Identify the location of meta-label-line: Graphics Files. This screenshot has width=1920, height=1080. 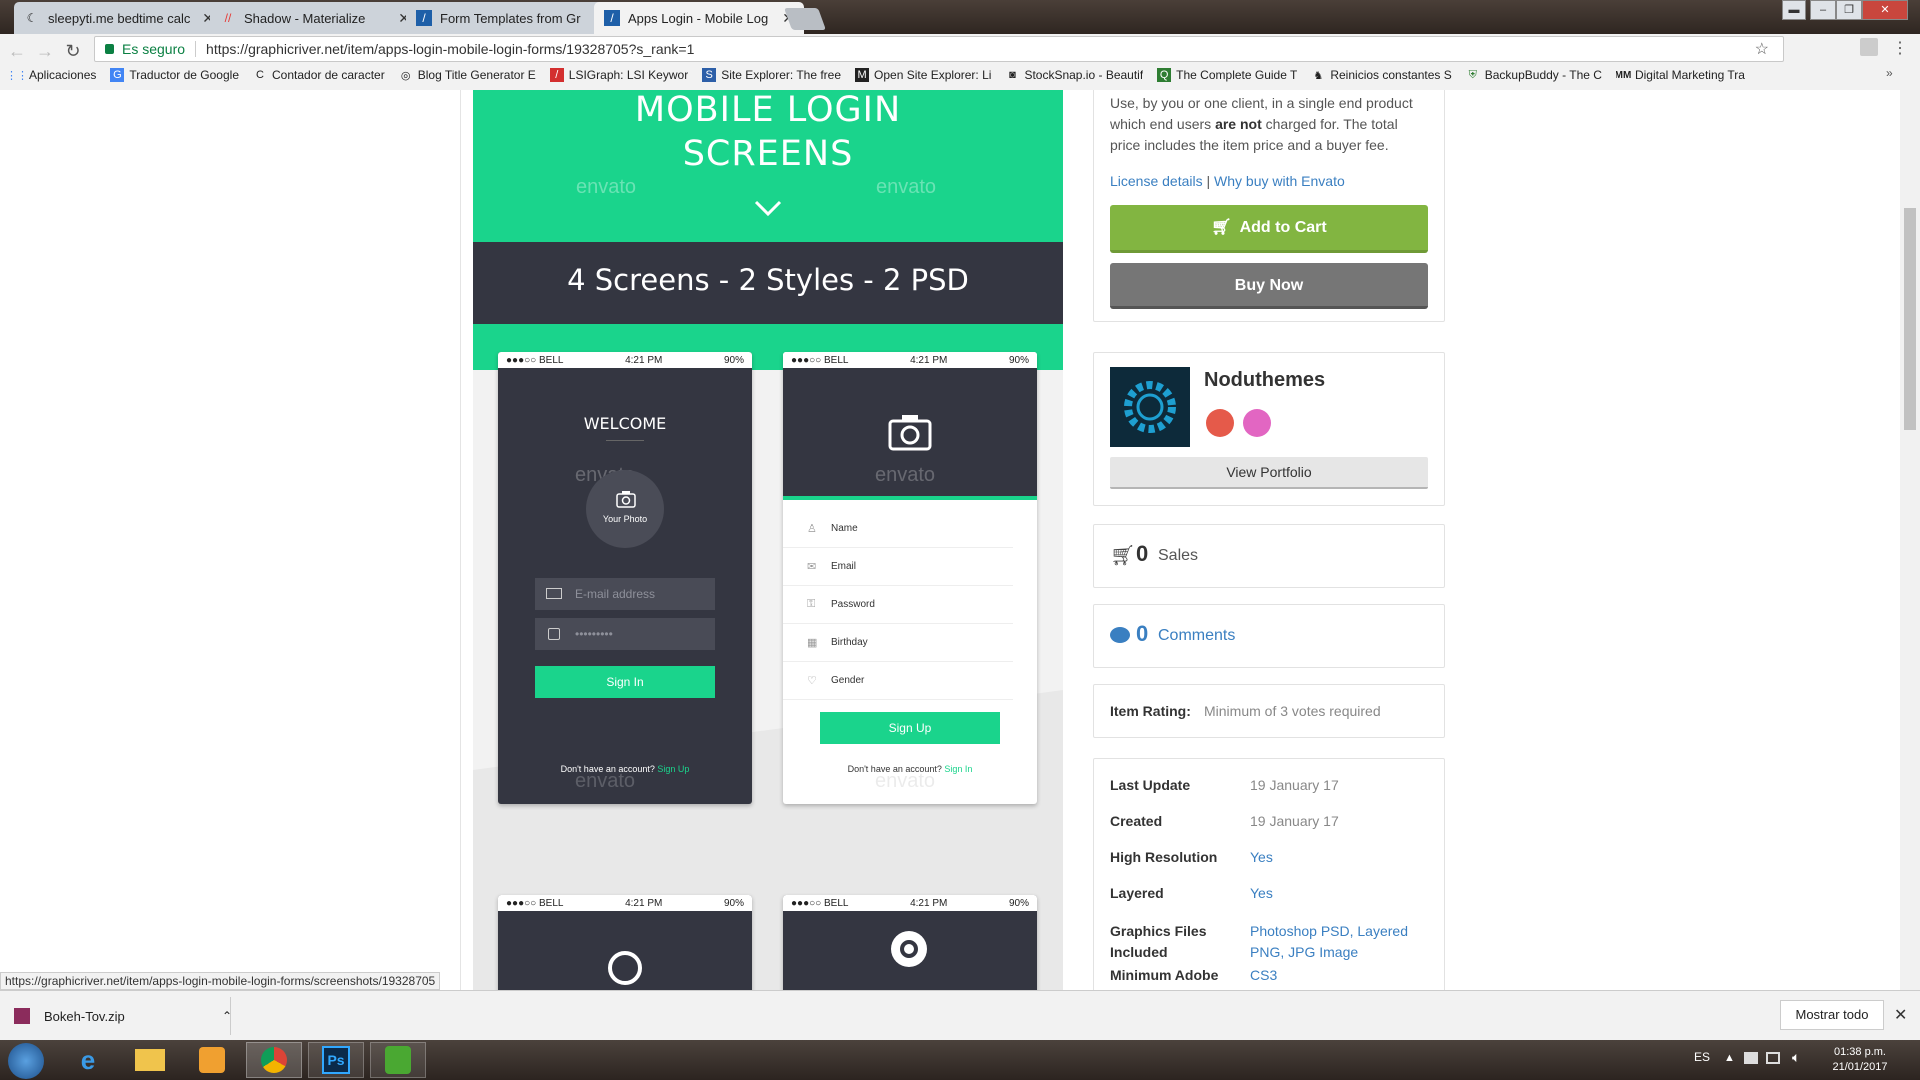
(1158, 931).